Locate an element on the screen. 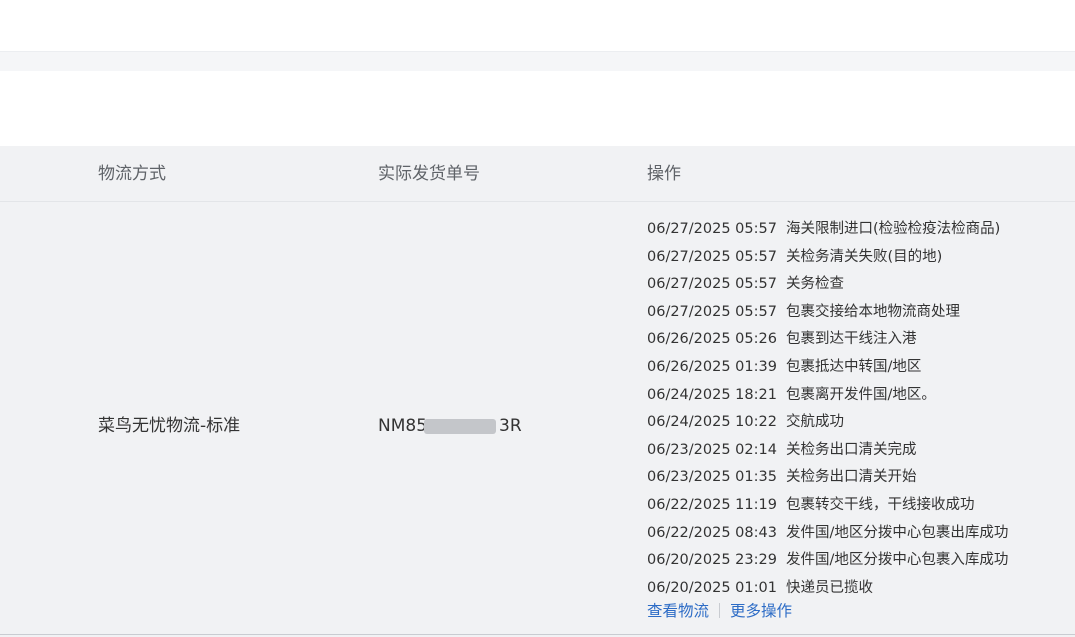 Image resolution: width=1075 pixels, height=637 pixels. tracking-event: 06/22/2025 08:43 发件国/地区分拨中心包裹出库成功 is located at coordinates (827, 534).